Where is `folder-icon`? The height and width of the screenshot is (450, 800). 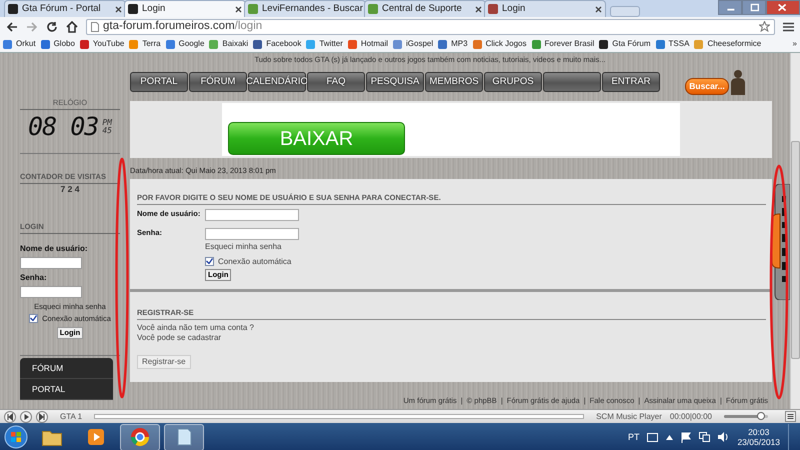 folder-icon is located at coordinates (52, 437).